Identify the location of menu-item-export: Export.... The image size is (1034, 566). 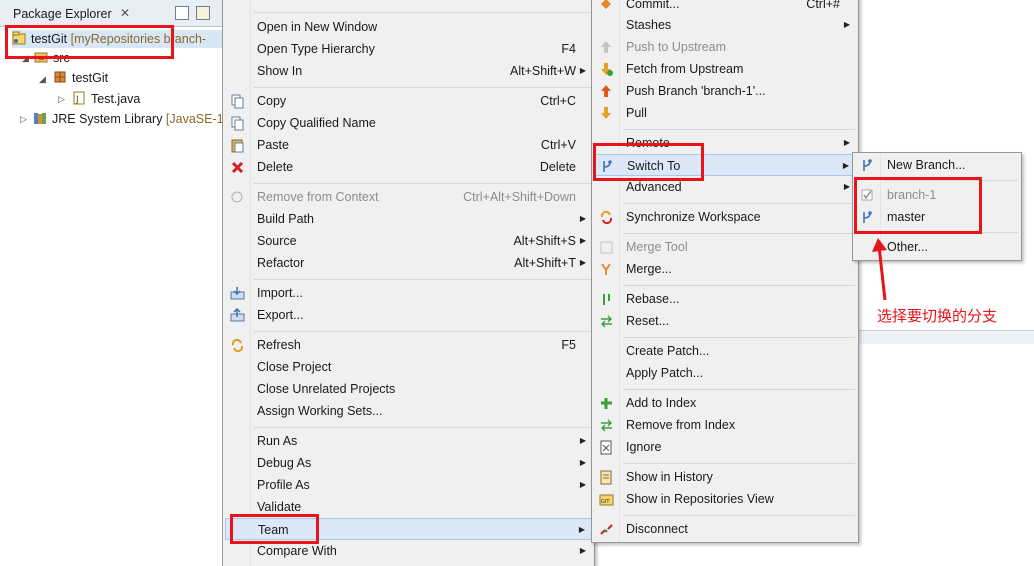
(408, 315).